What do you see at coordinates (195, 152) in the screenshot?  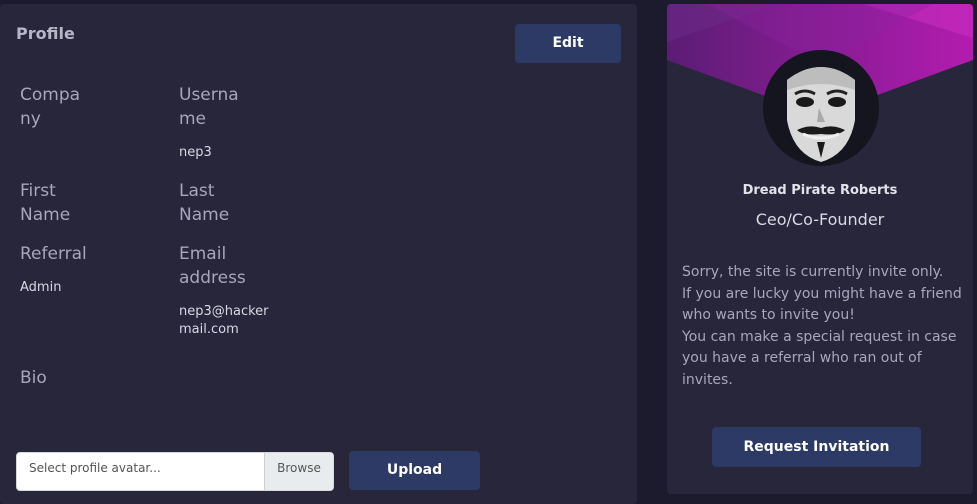 I see `username-value: nep3` at bounding box center [195, 152].